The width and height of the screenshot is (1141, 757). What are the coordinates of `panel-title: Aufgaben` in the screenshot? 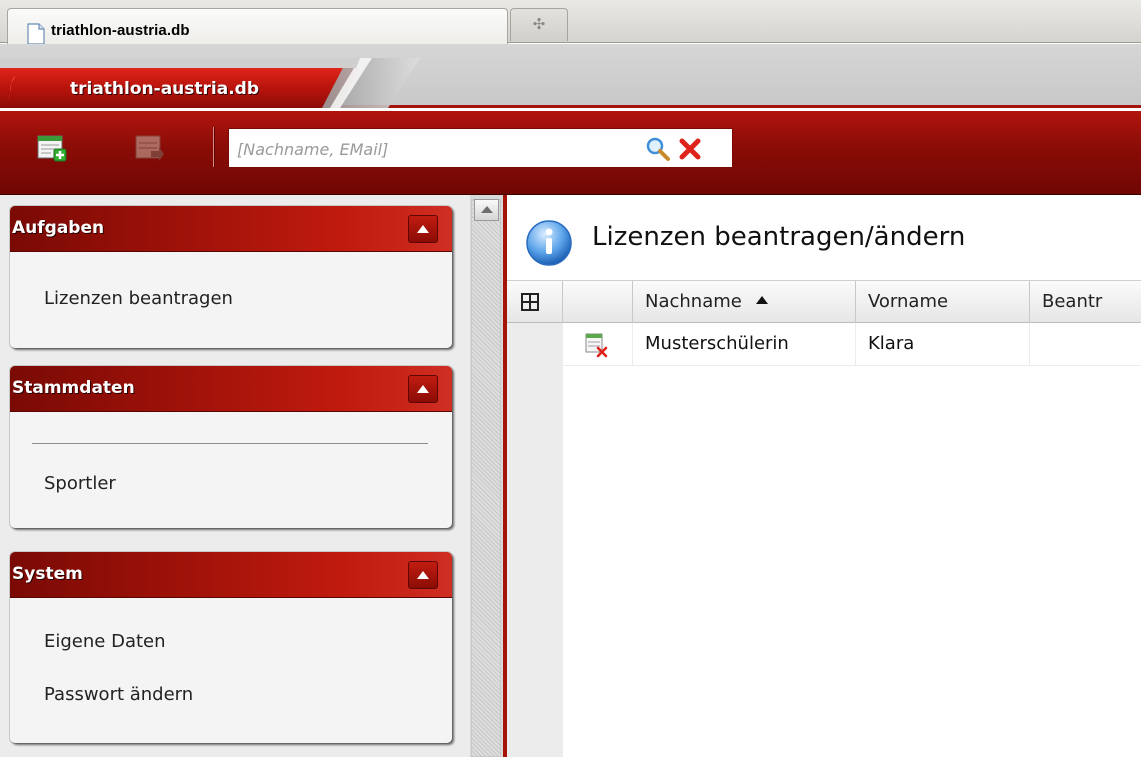 It's located at (58, 228).